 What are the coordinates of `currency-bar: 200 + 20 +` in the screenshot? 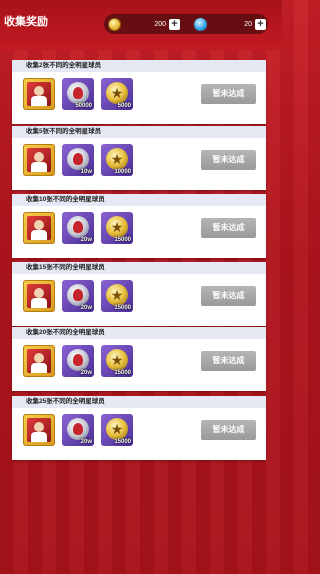 It's located at (186, 24).